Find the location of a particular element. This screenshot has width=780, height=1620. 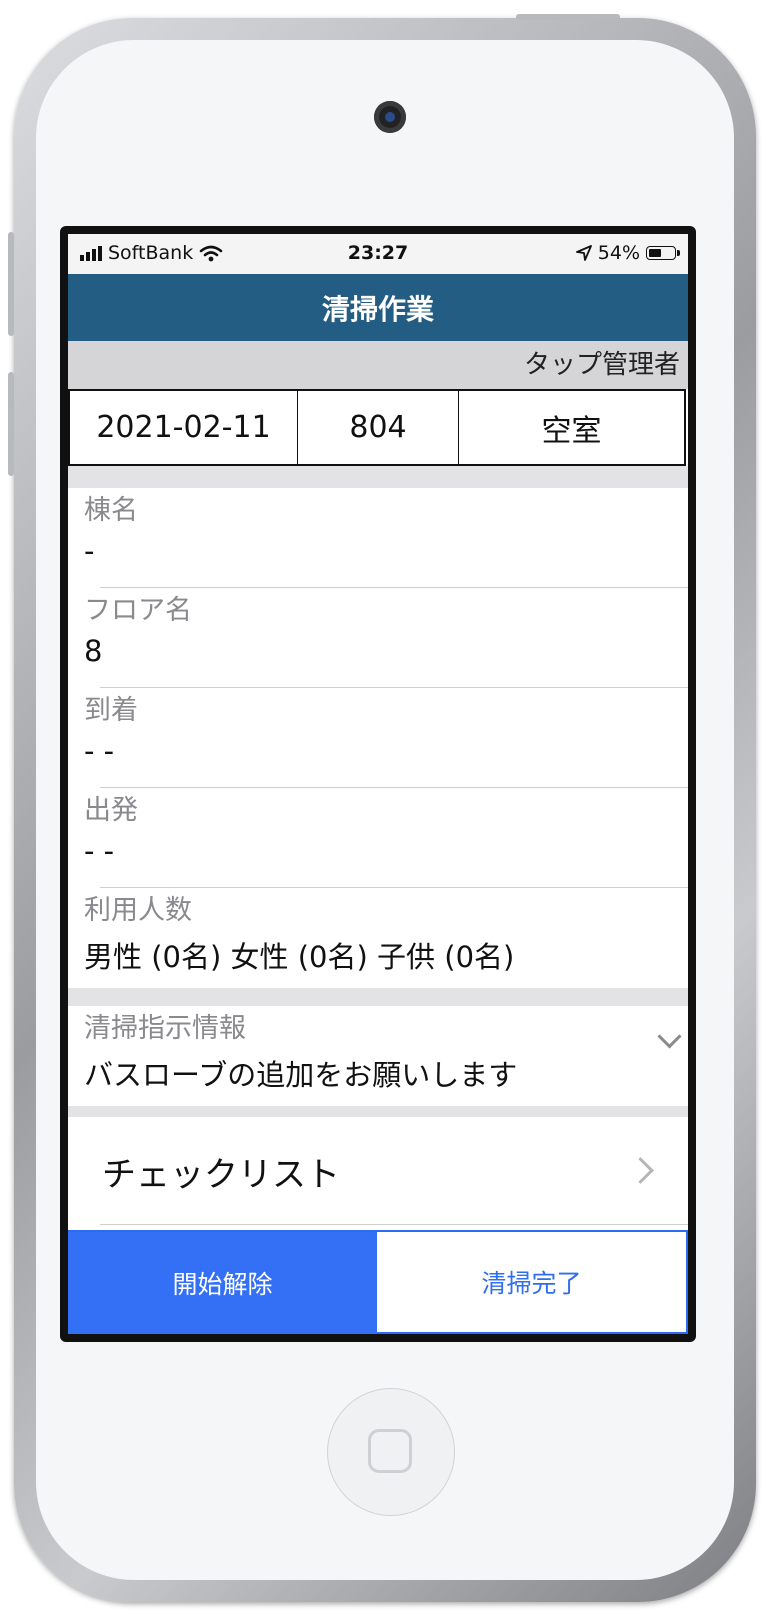

checklist-row: チェックリスト is located at coordinates (378, 1171).